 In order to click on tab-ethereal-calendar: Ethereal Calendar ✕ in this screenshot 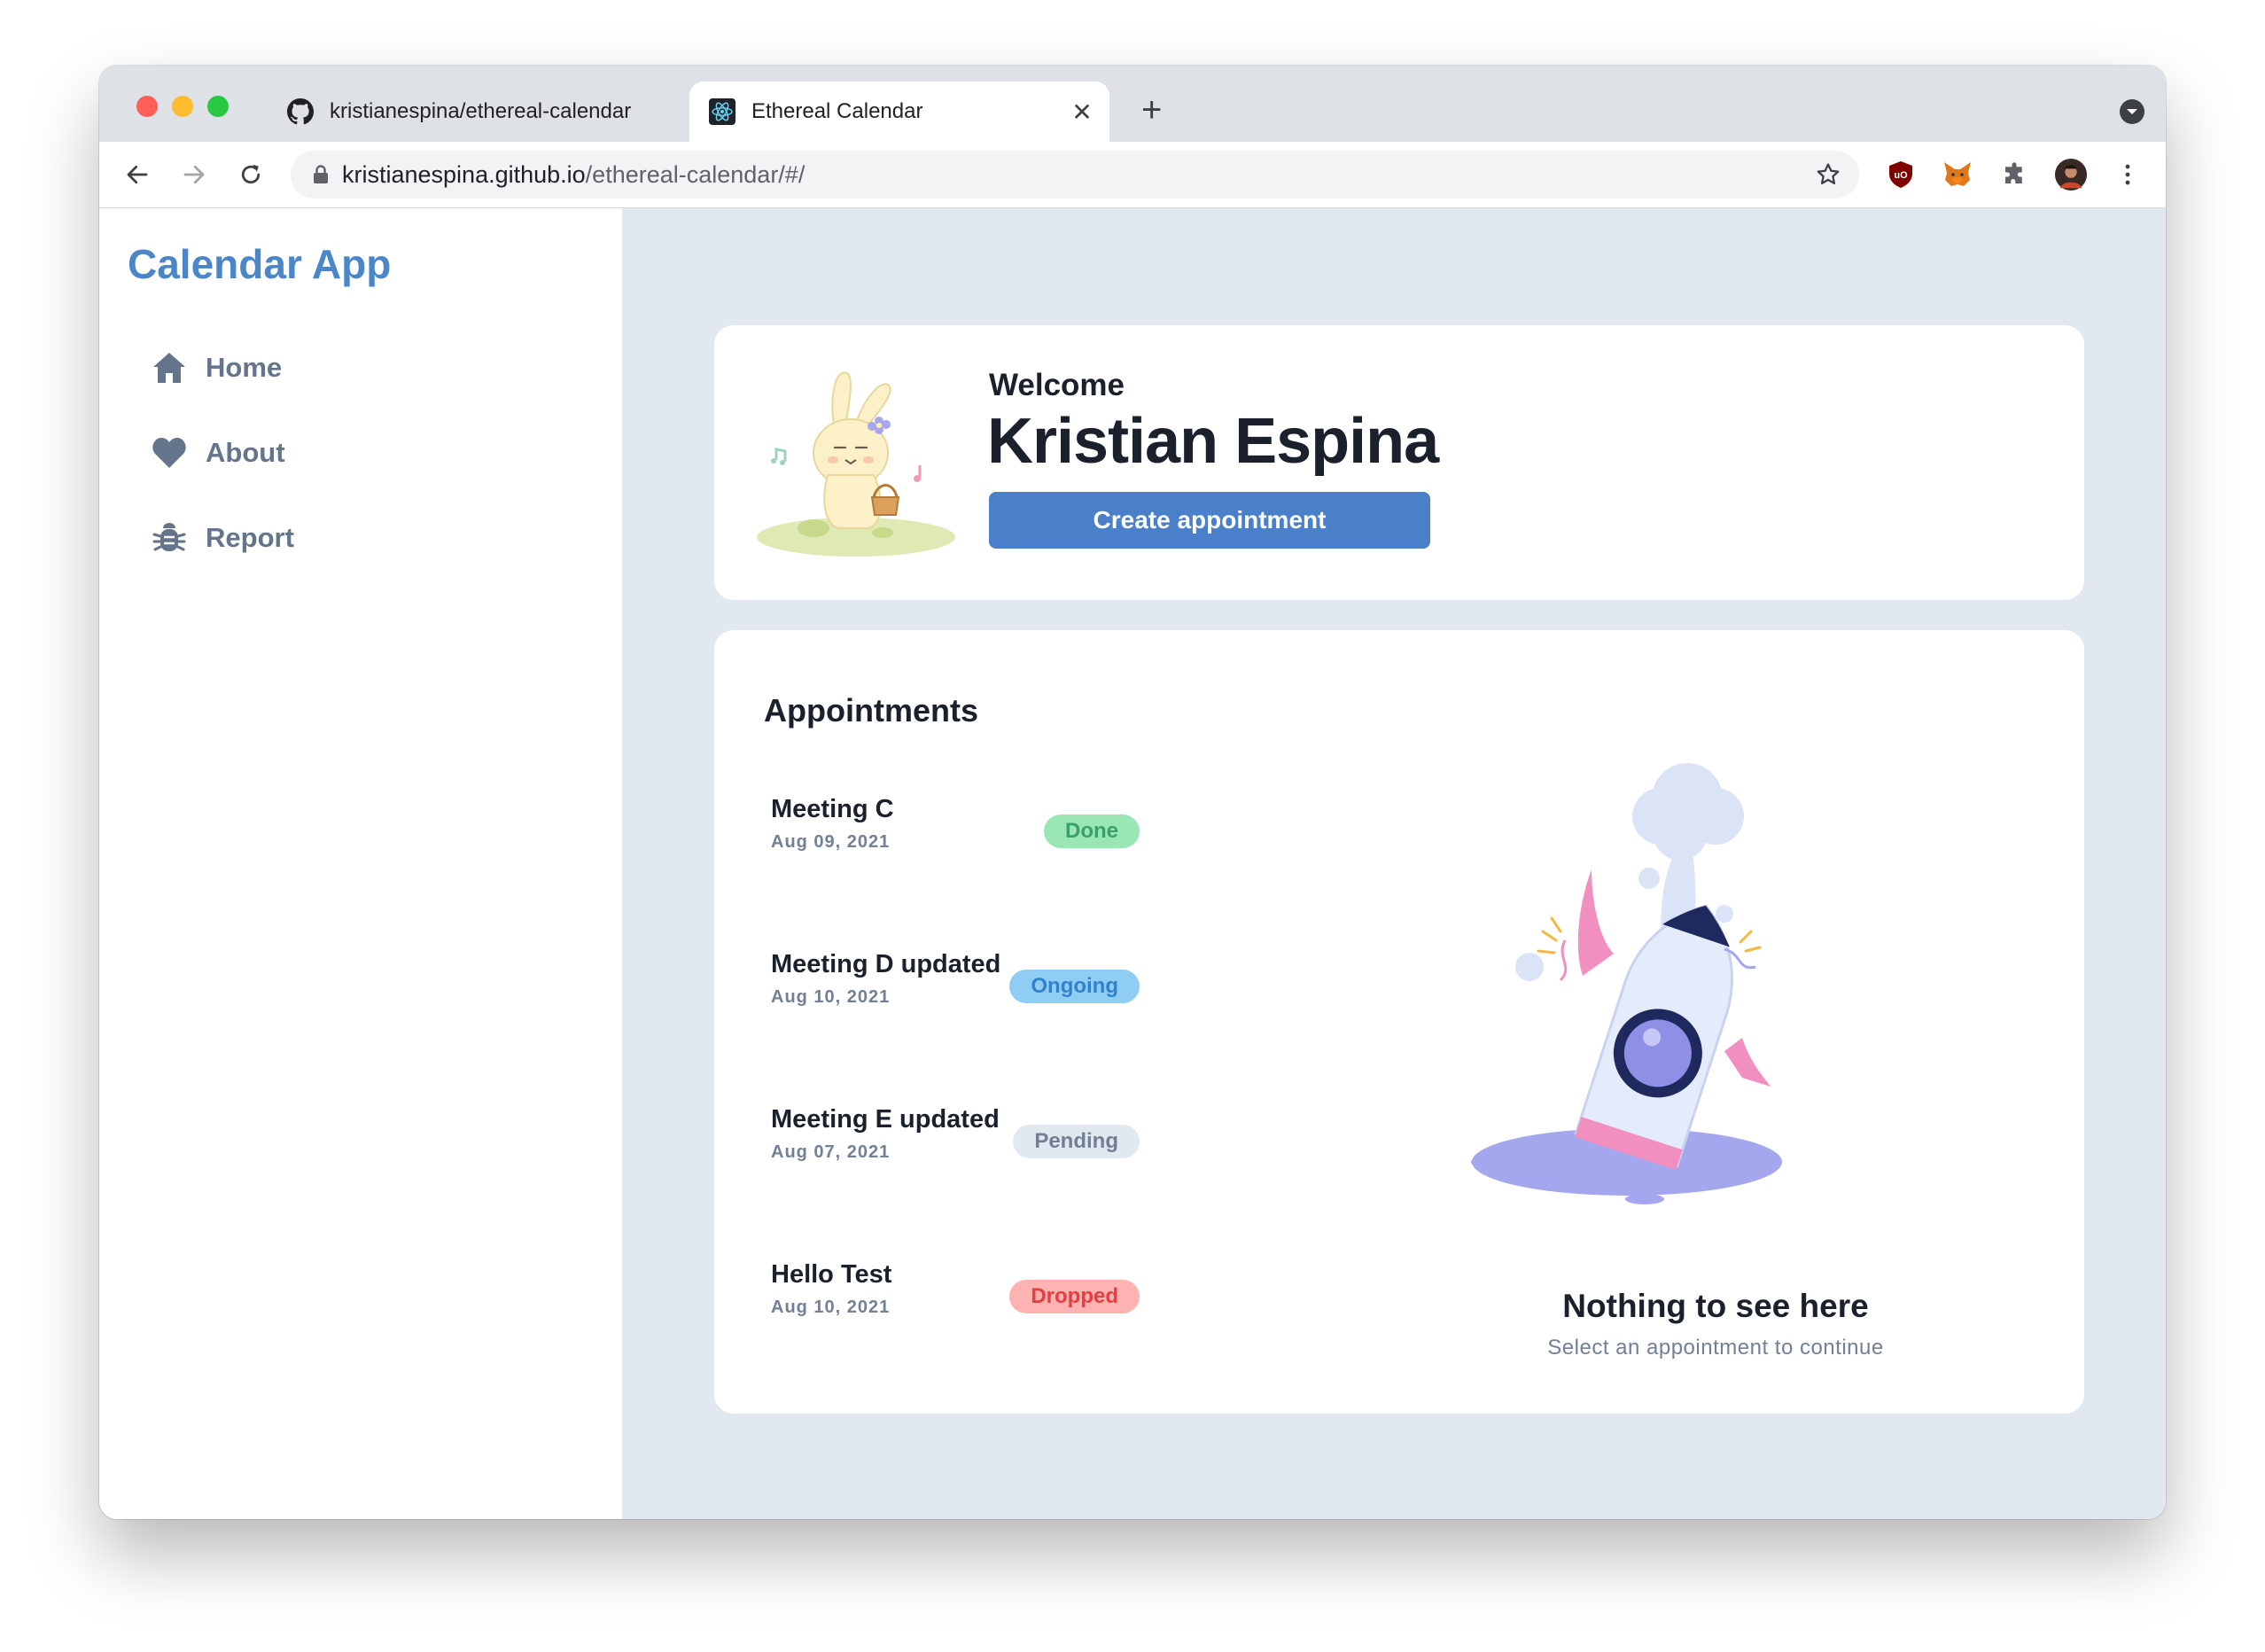, I will do `click(899, 112)`.